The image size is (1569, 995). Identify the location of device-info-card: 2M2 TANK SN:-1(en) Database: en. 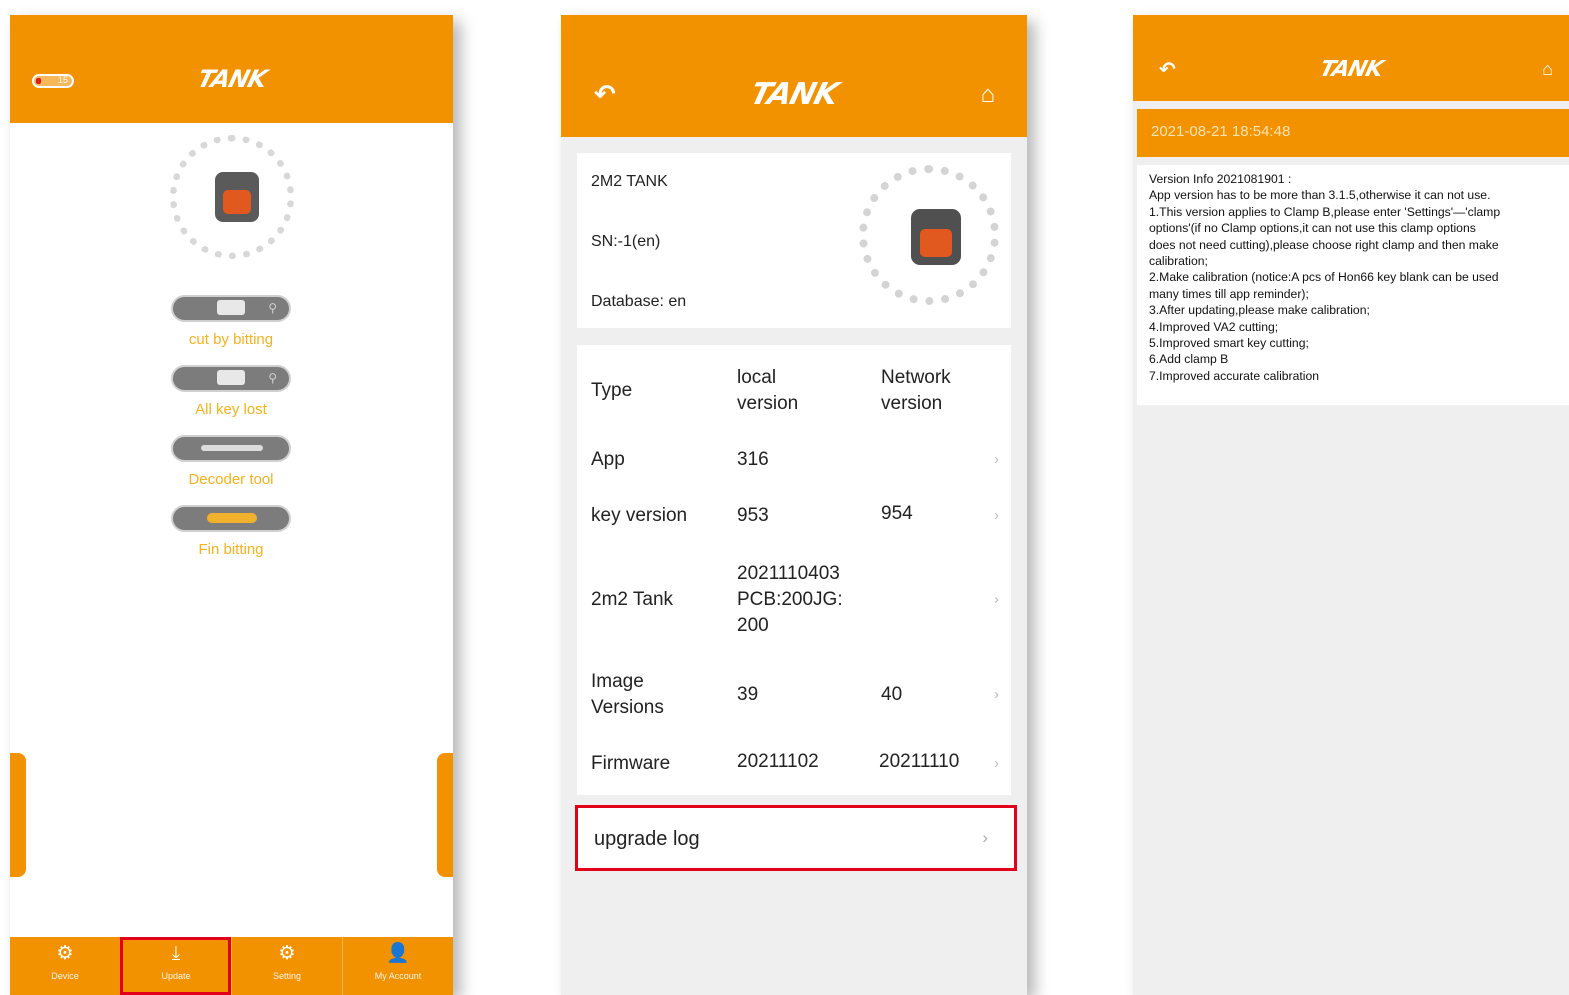
(794, 240).